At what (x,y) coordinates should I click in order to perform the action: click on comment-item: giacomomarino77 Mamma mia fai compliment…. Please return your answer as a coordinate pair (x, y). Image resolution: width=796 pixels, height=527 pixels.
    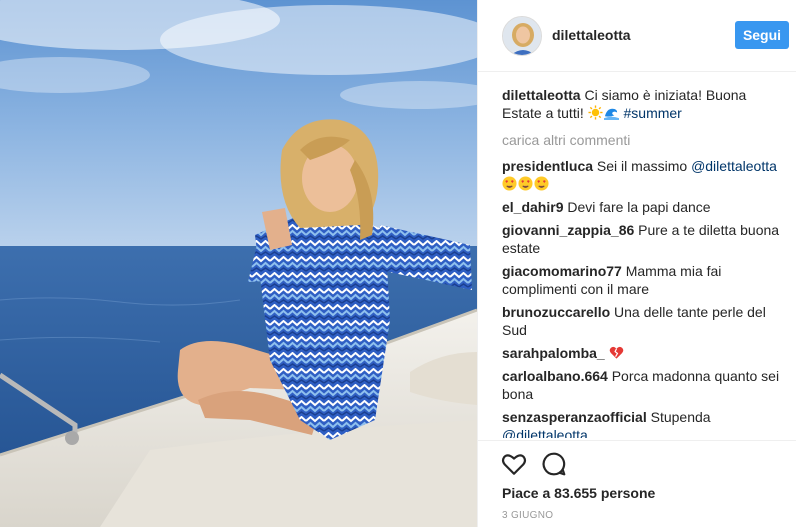
    Looking at the image, I should click on (642, 280).